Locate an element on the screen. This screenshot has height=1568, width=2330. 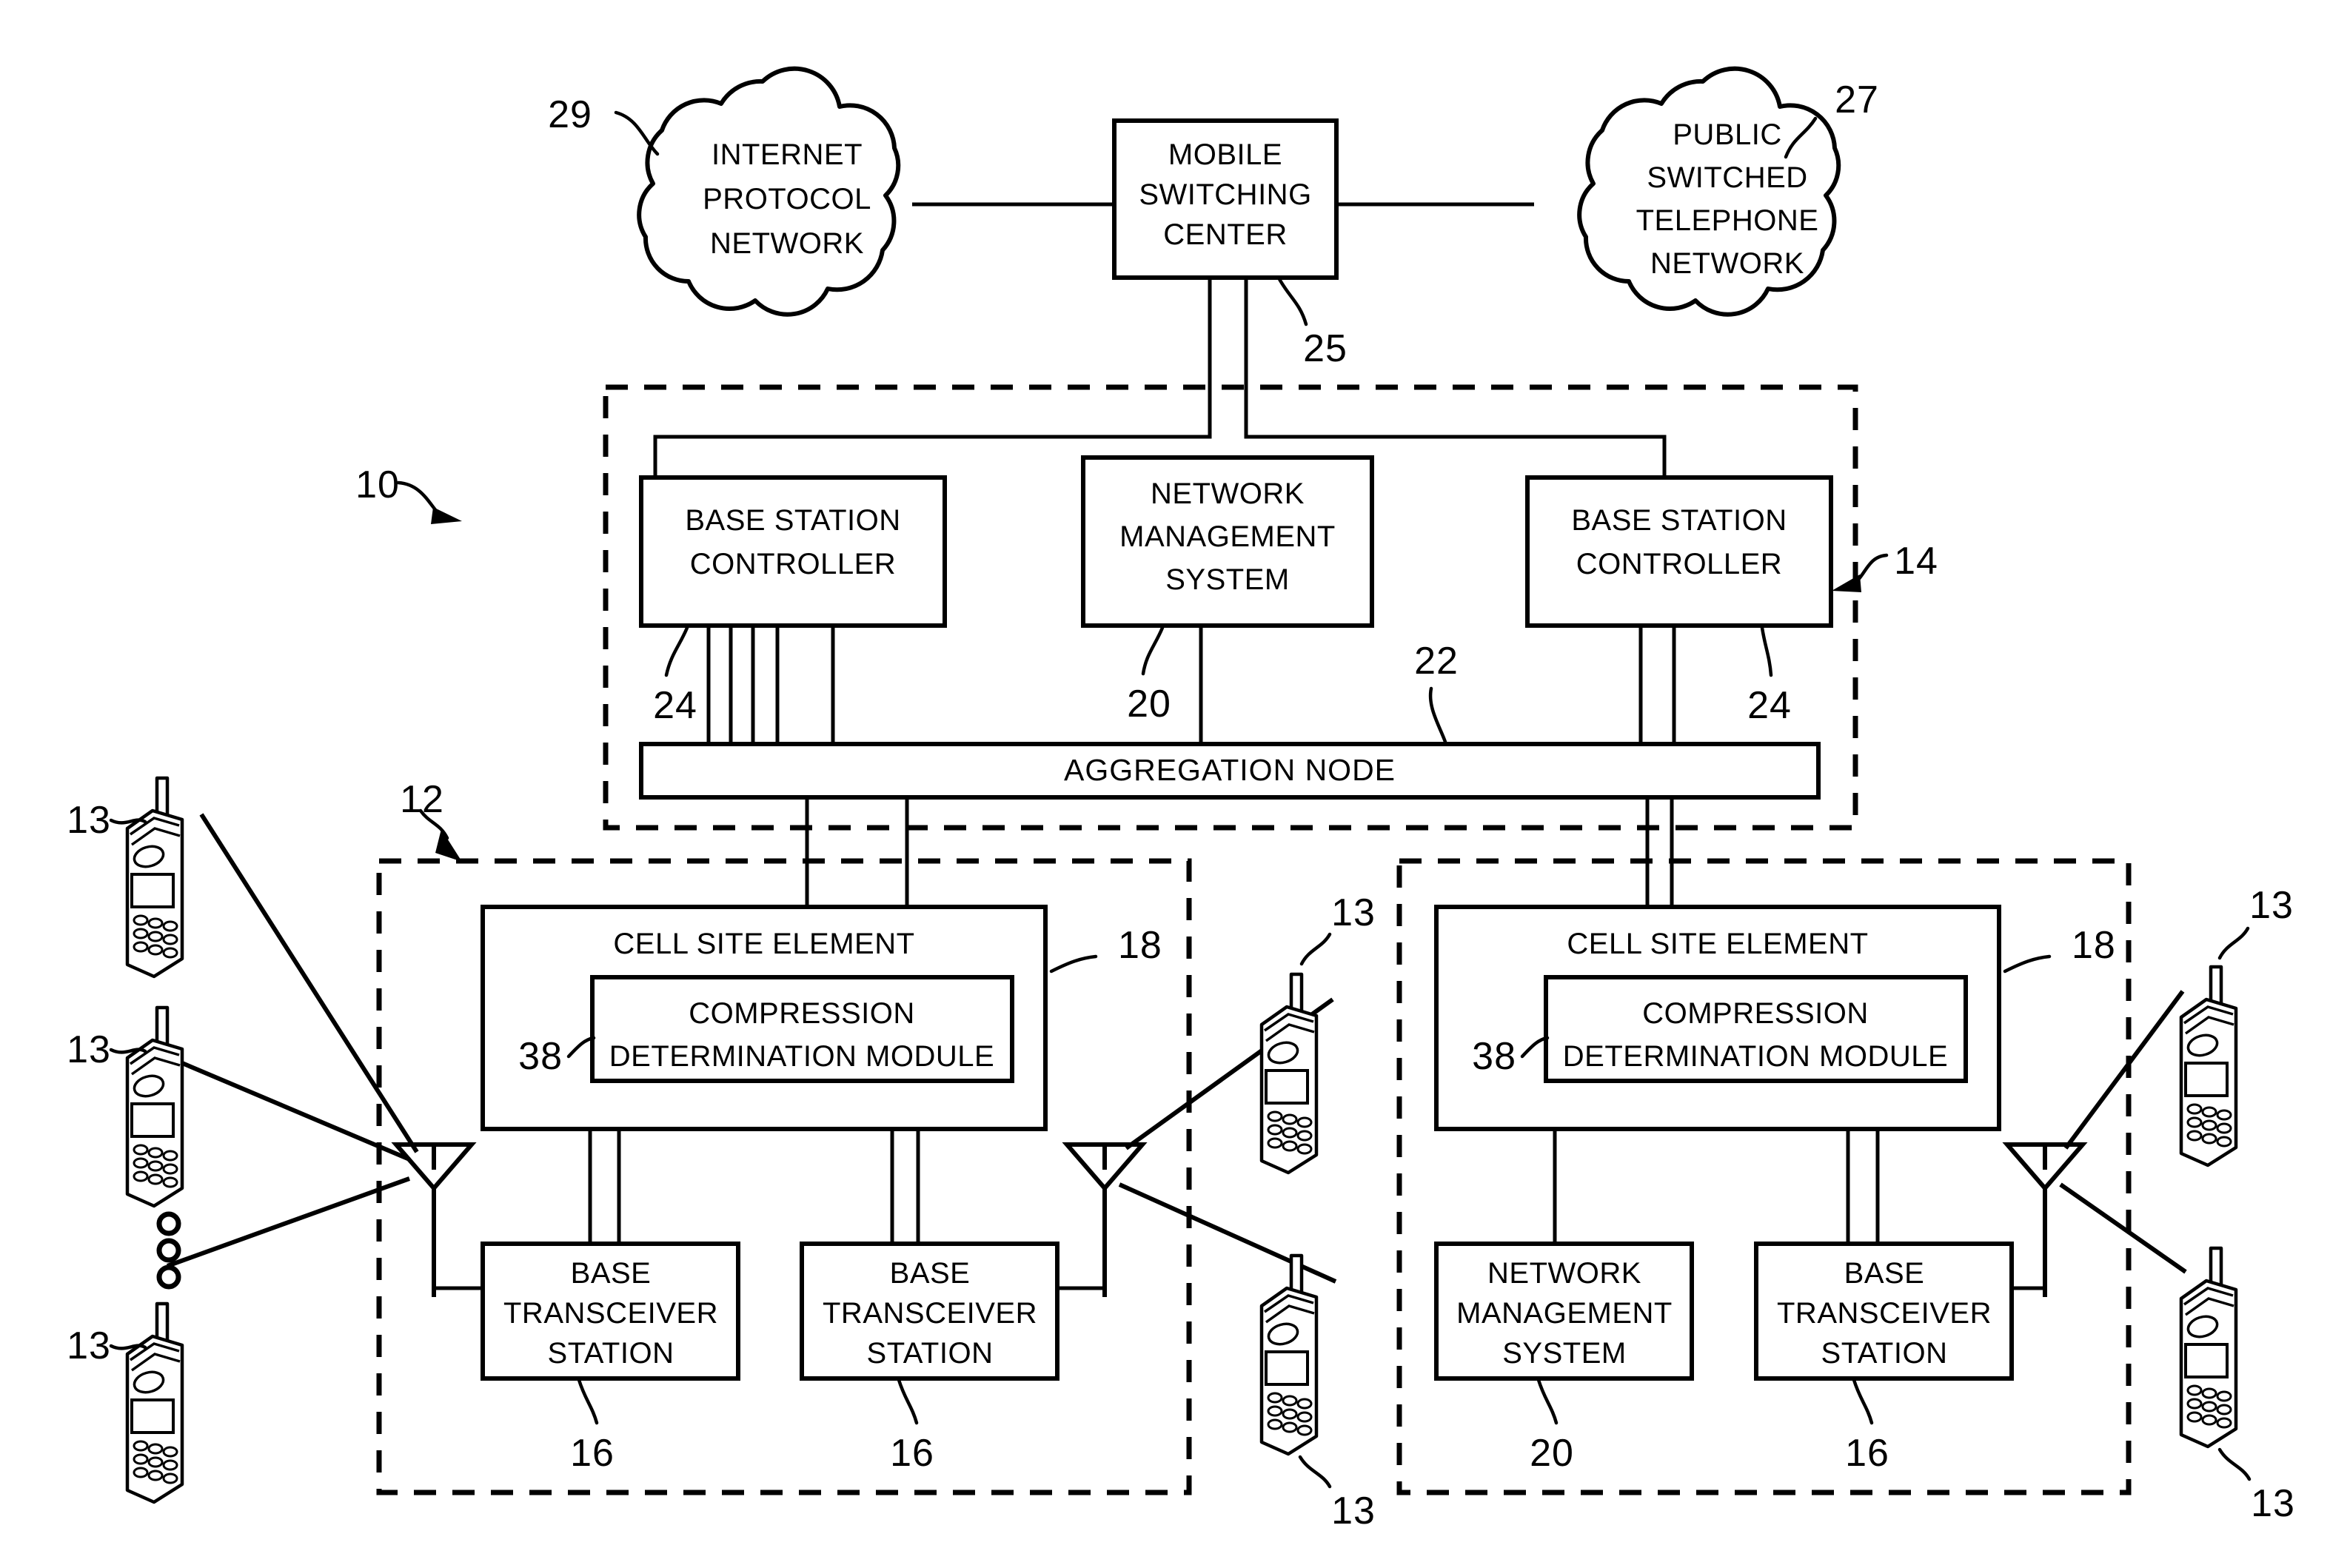
base-station-controller-left: BASE STATION CONTROLLER 24 is located at coordinates (793, 601).